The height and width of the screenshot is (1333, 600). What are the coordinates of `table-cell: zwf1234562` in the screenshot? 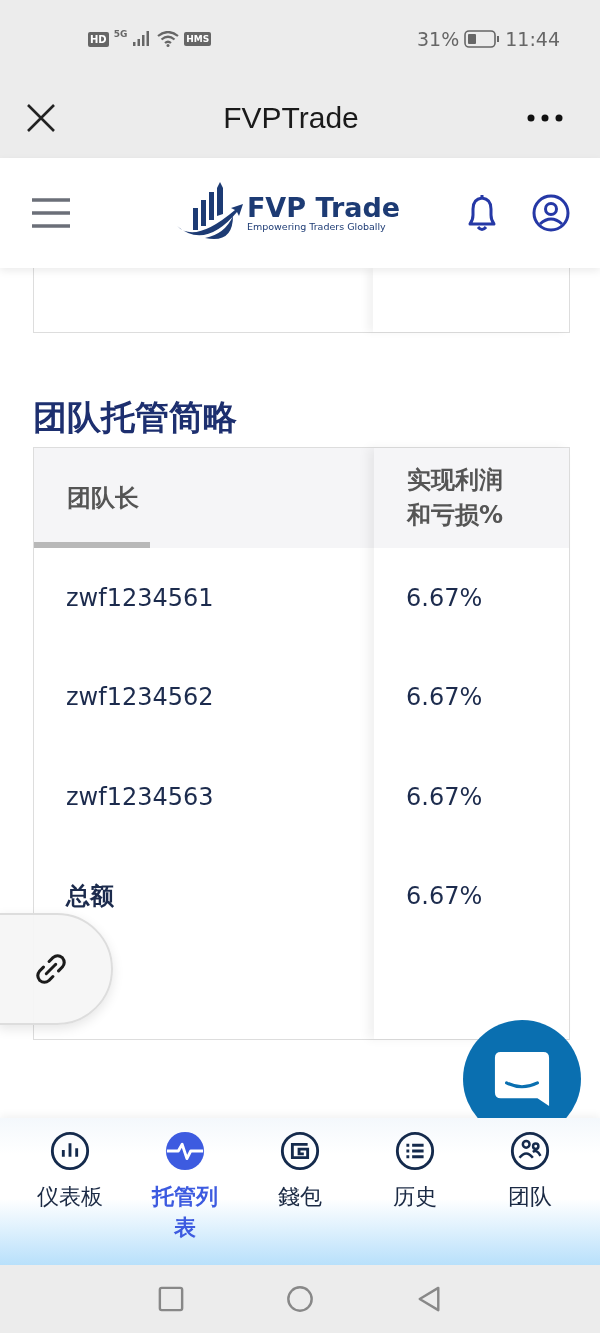 It's located at (140, 697).